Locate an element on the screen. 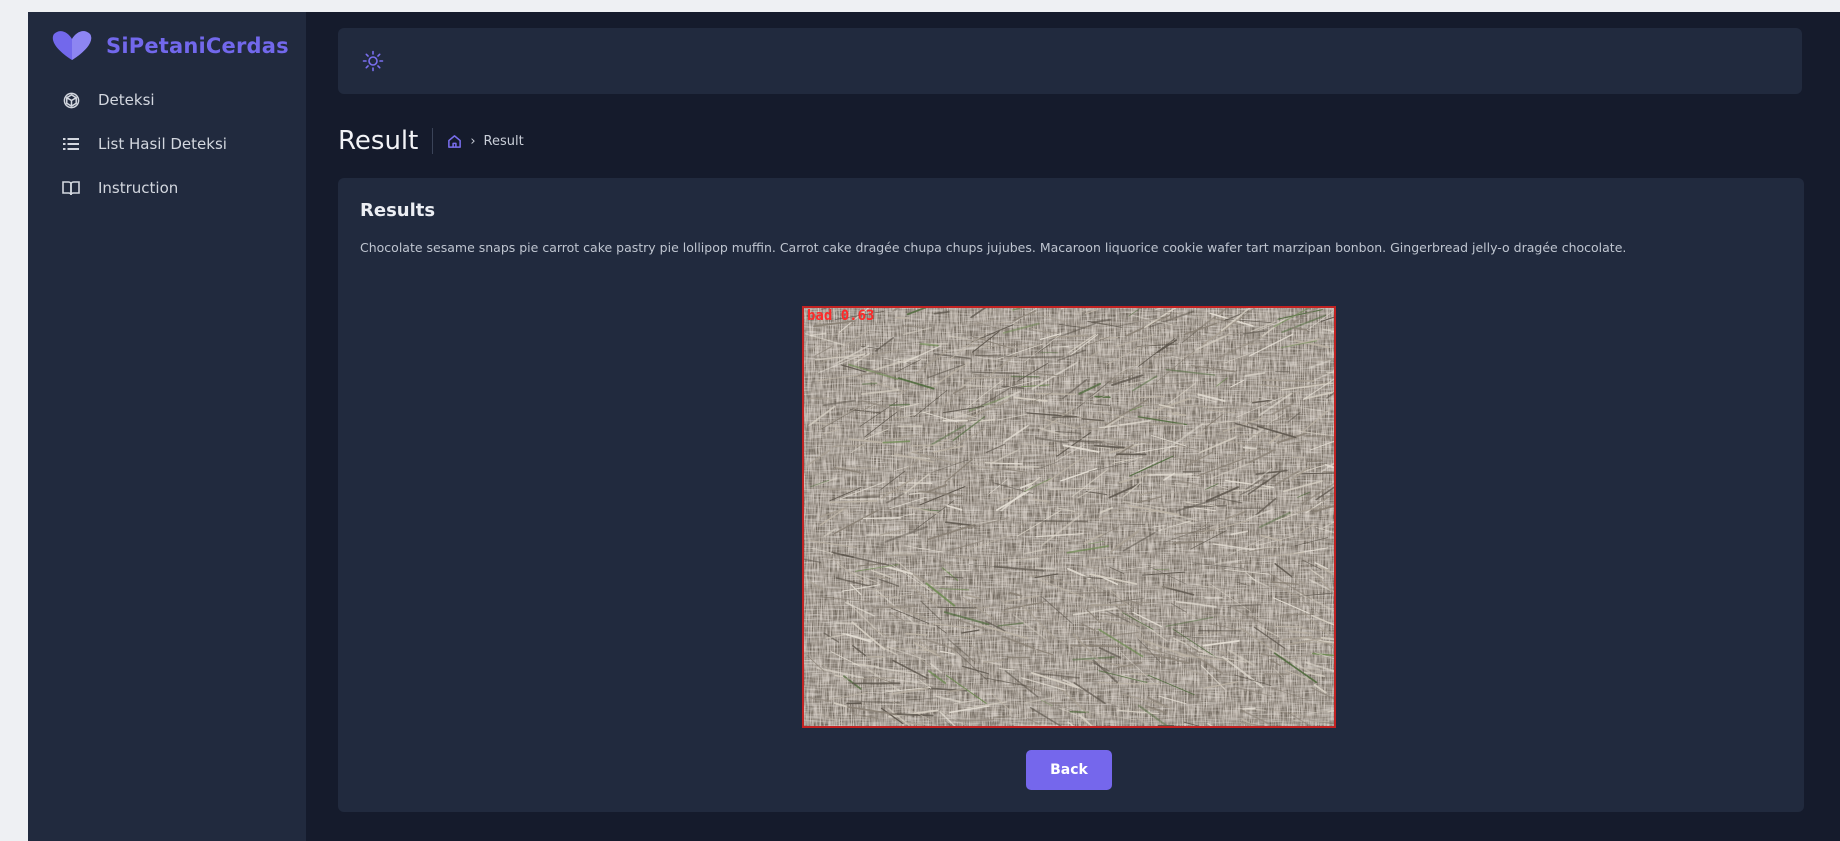  detection-result-image: bad 0.63 is located at coordinates (1069, 517).